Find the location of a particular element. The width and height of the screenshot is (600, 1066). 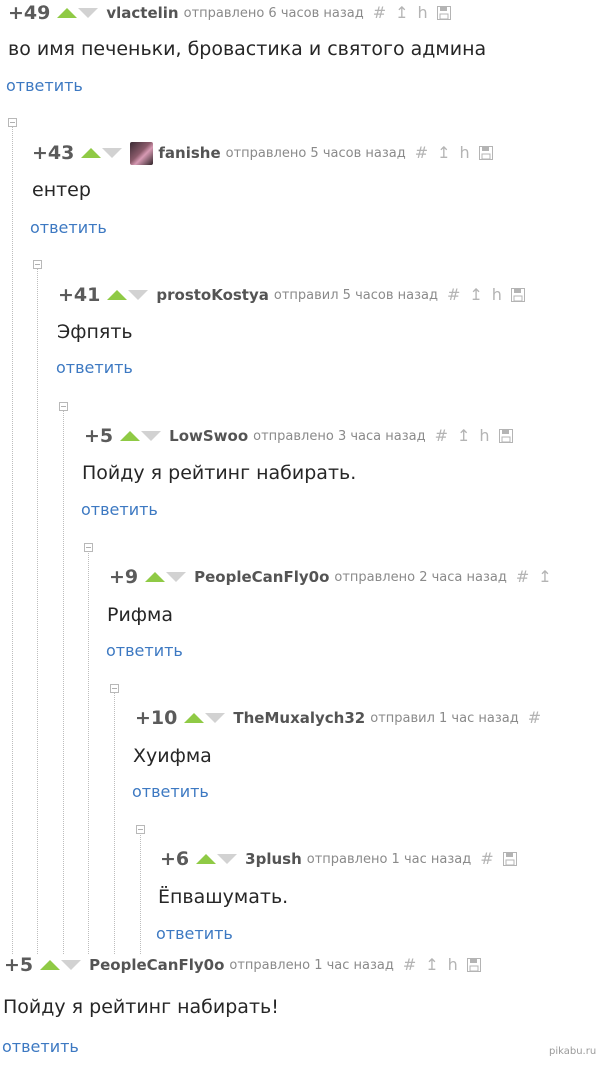

comment-meta: отправлено 3 часа назад is located at coordinates (339, 436).